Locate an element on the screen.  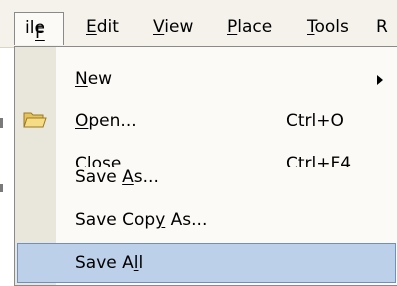
menu-item-save-all: Save All is located at coordinates (206, 263).